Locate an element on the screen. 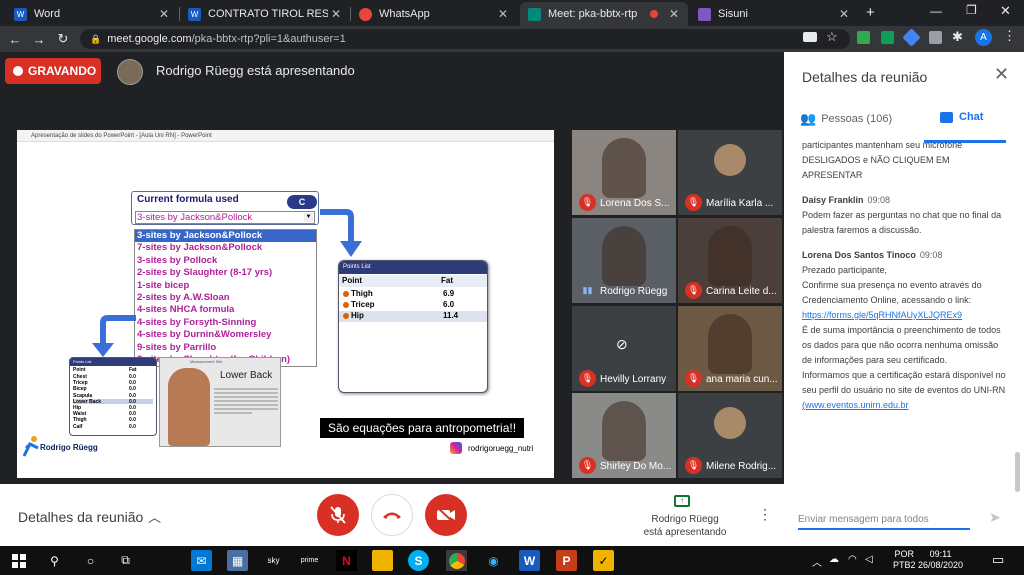 The image size is (1024, 575). tab-word: W Word ✕ is located at coordinates (92, 14).